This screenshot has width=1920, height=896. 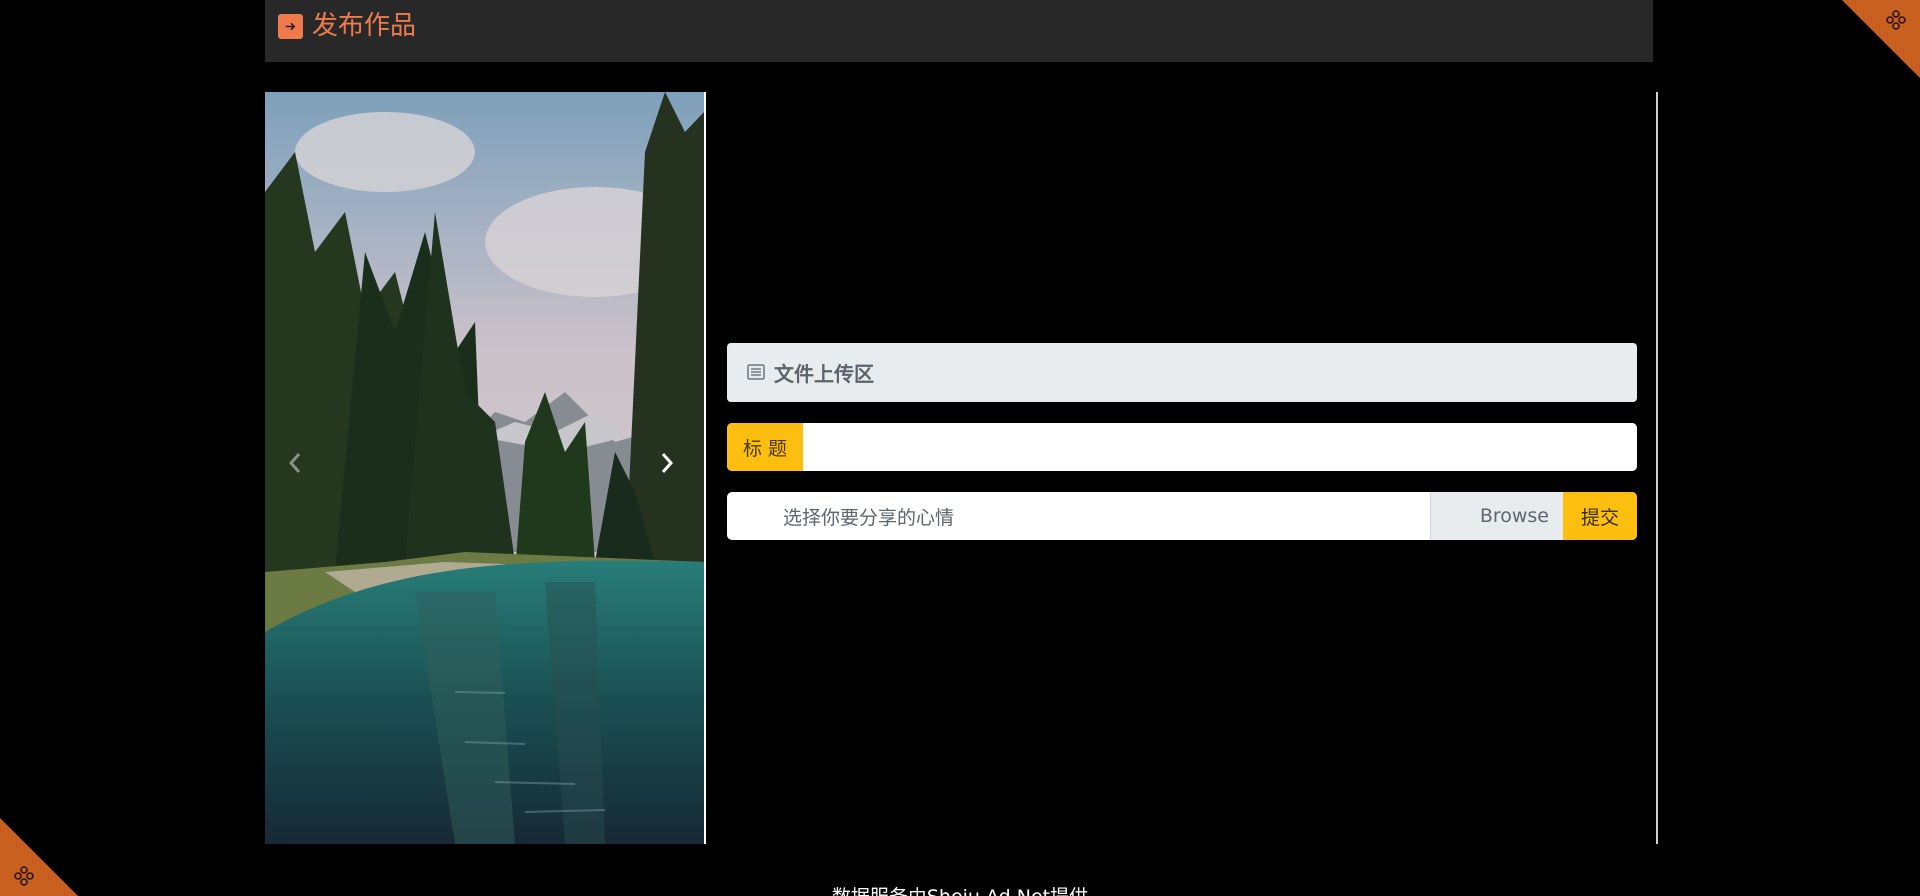 What do you see at coordinates (960, 891) in the screenshot?
I see `footer-text: 数据服务由Sheju.Ad.Net提供` at bounding box center [960, 891].